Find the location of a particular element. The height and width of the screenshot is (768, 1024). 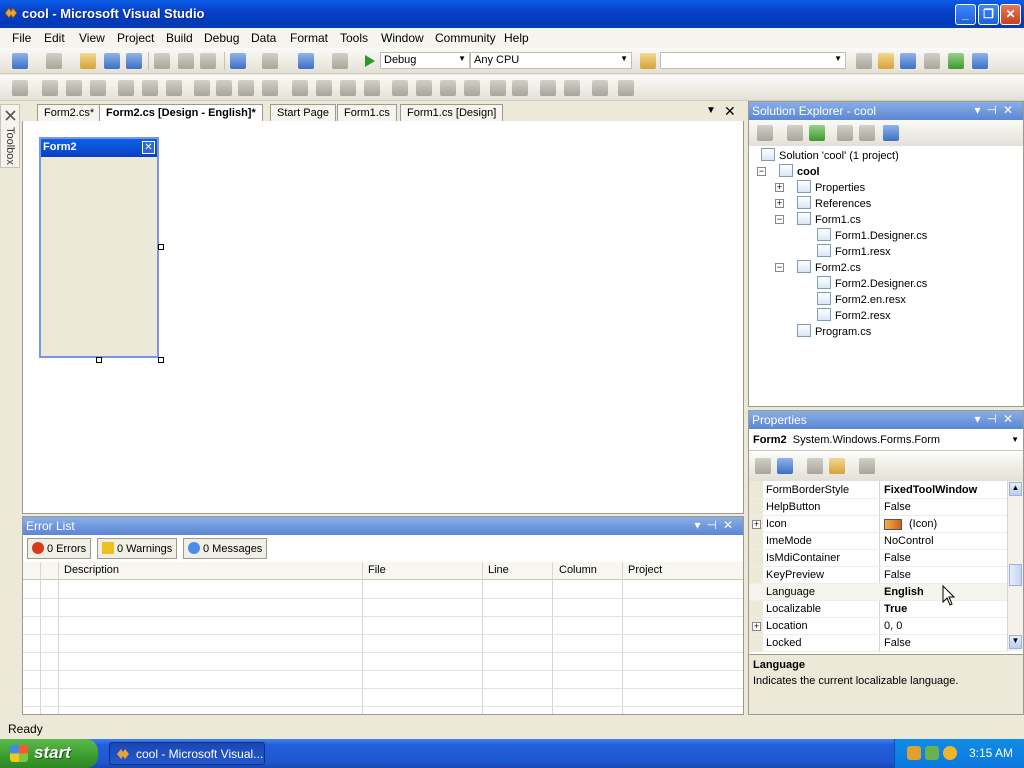

remove-vertical-spacing-icon is located at coordinates (472, 88).